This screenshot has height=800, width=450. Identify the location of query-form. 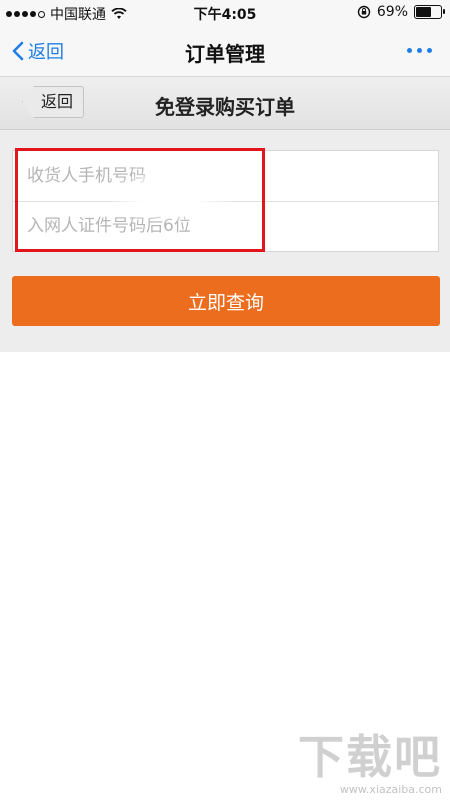
(225, 201).